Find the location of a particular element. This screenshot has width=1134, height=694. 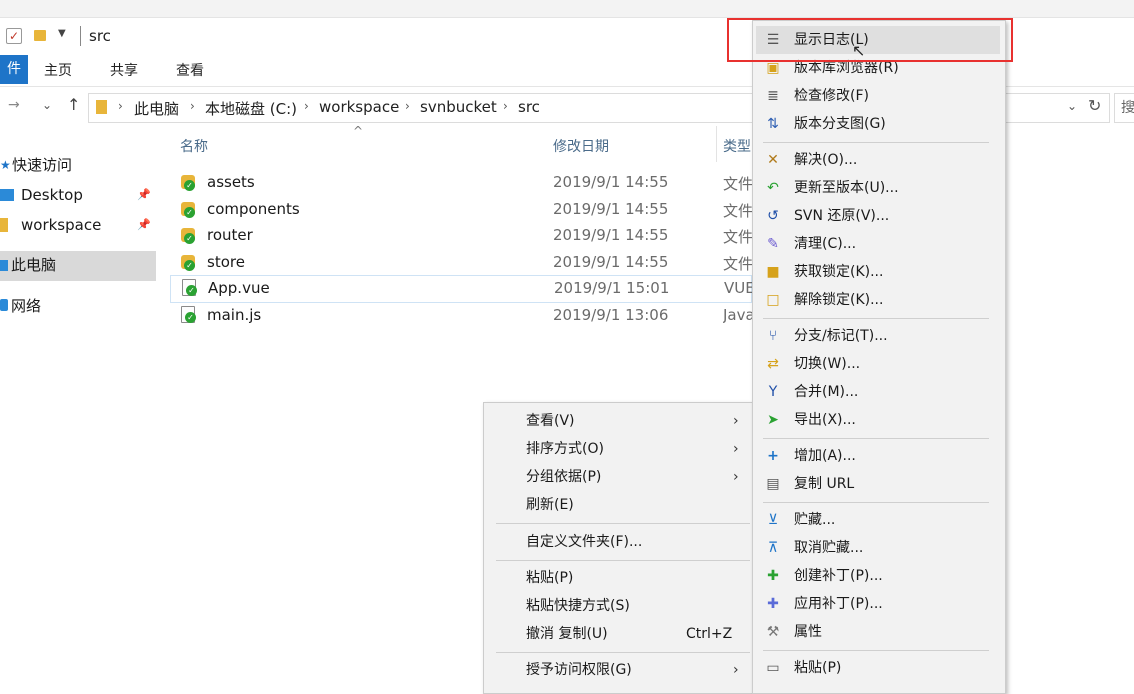

menu-item-paste-shortcut: 粘贴快捷方式(S) is located at coordinates (620, 606).